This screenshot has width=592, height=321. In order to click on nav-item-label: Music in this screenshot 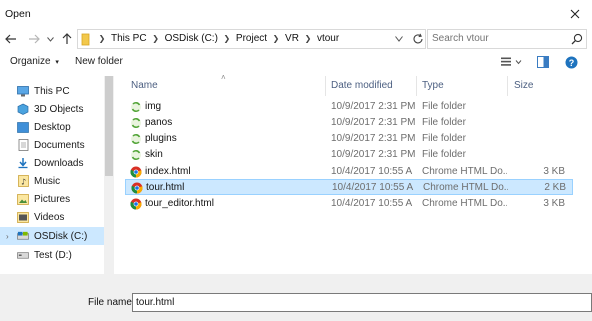, I will do `click(47, 181)`.